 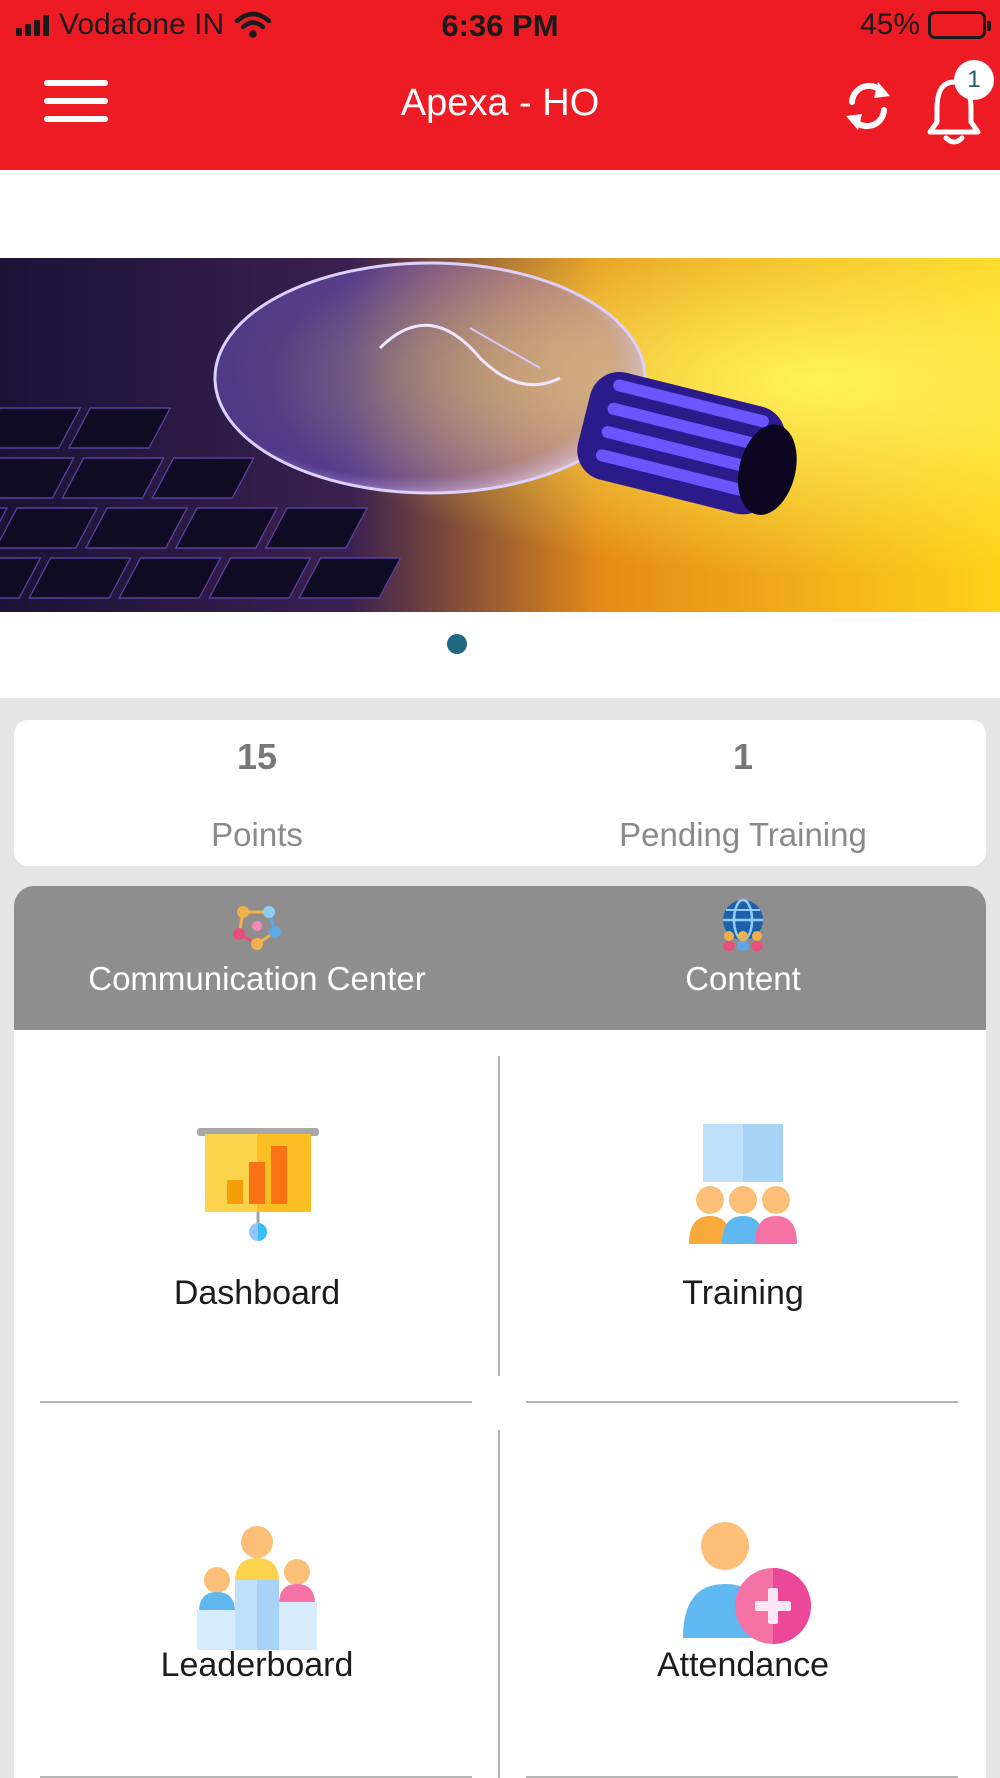 What do you see at coordinates (743, 793) in the screenshot?
I see `pending-training-stat: 1 Pending Training` at bounding box center [743, 793].